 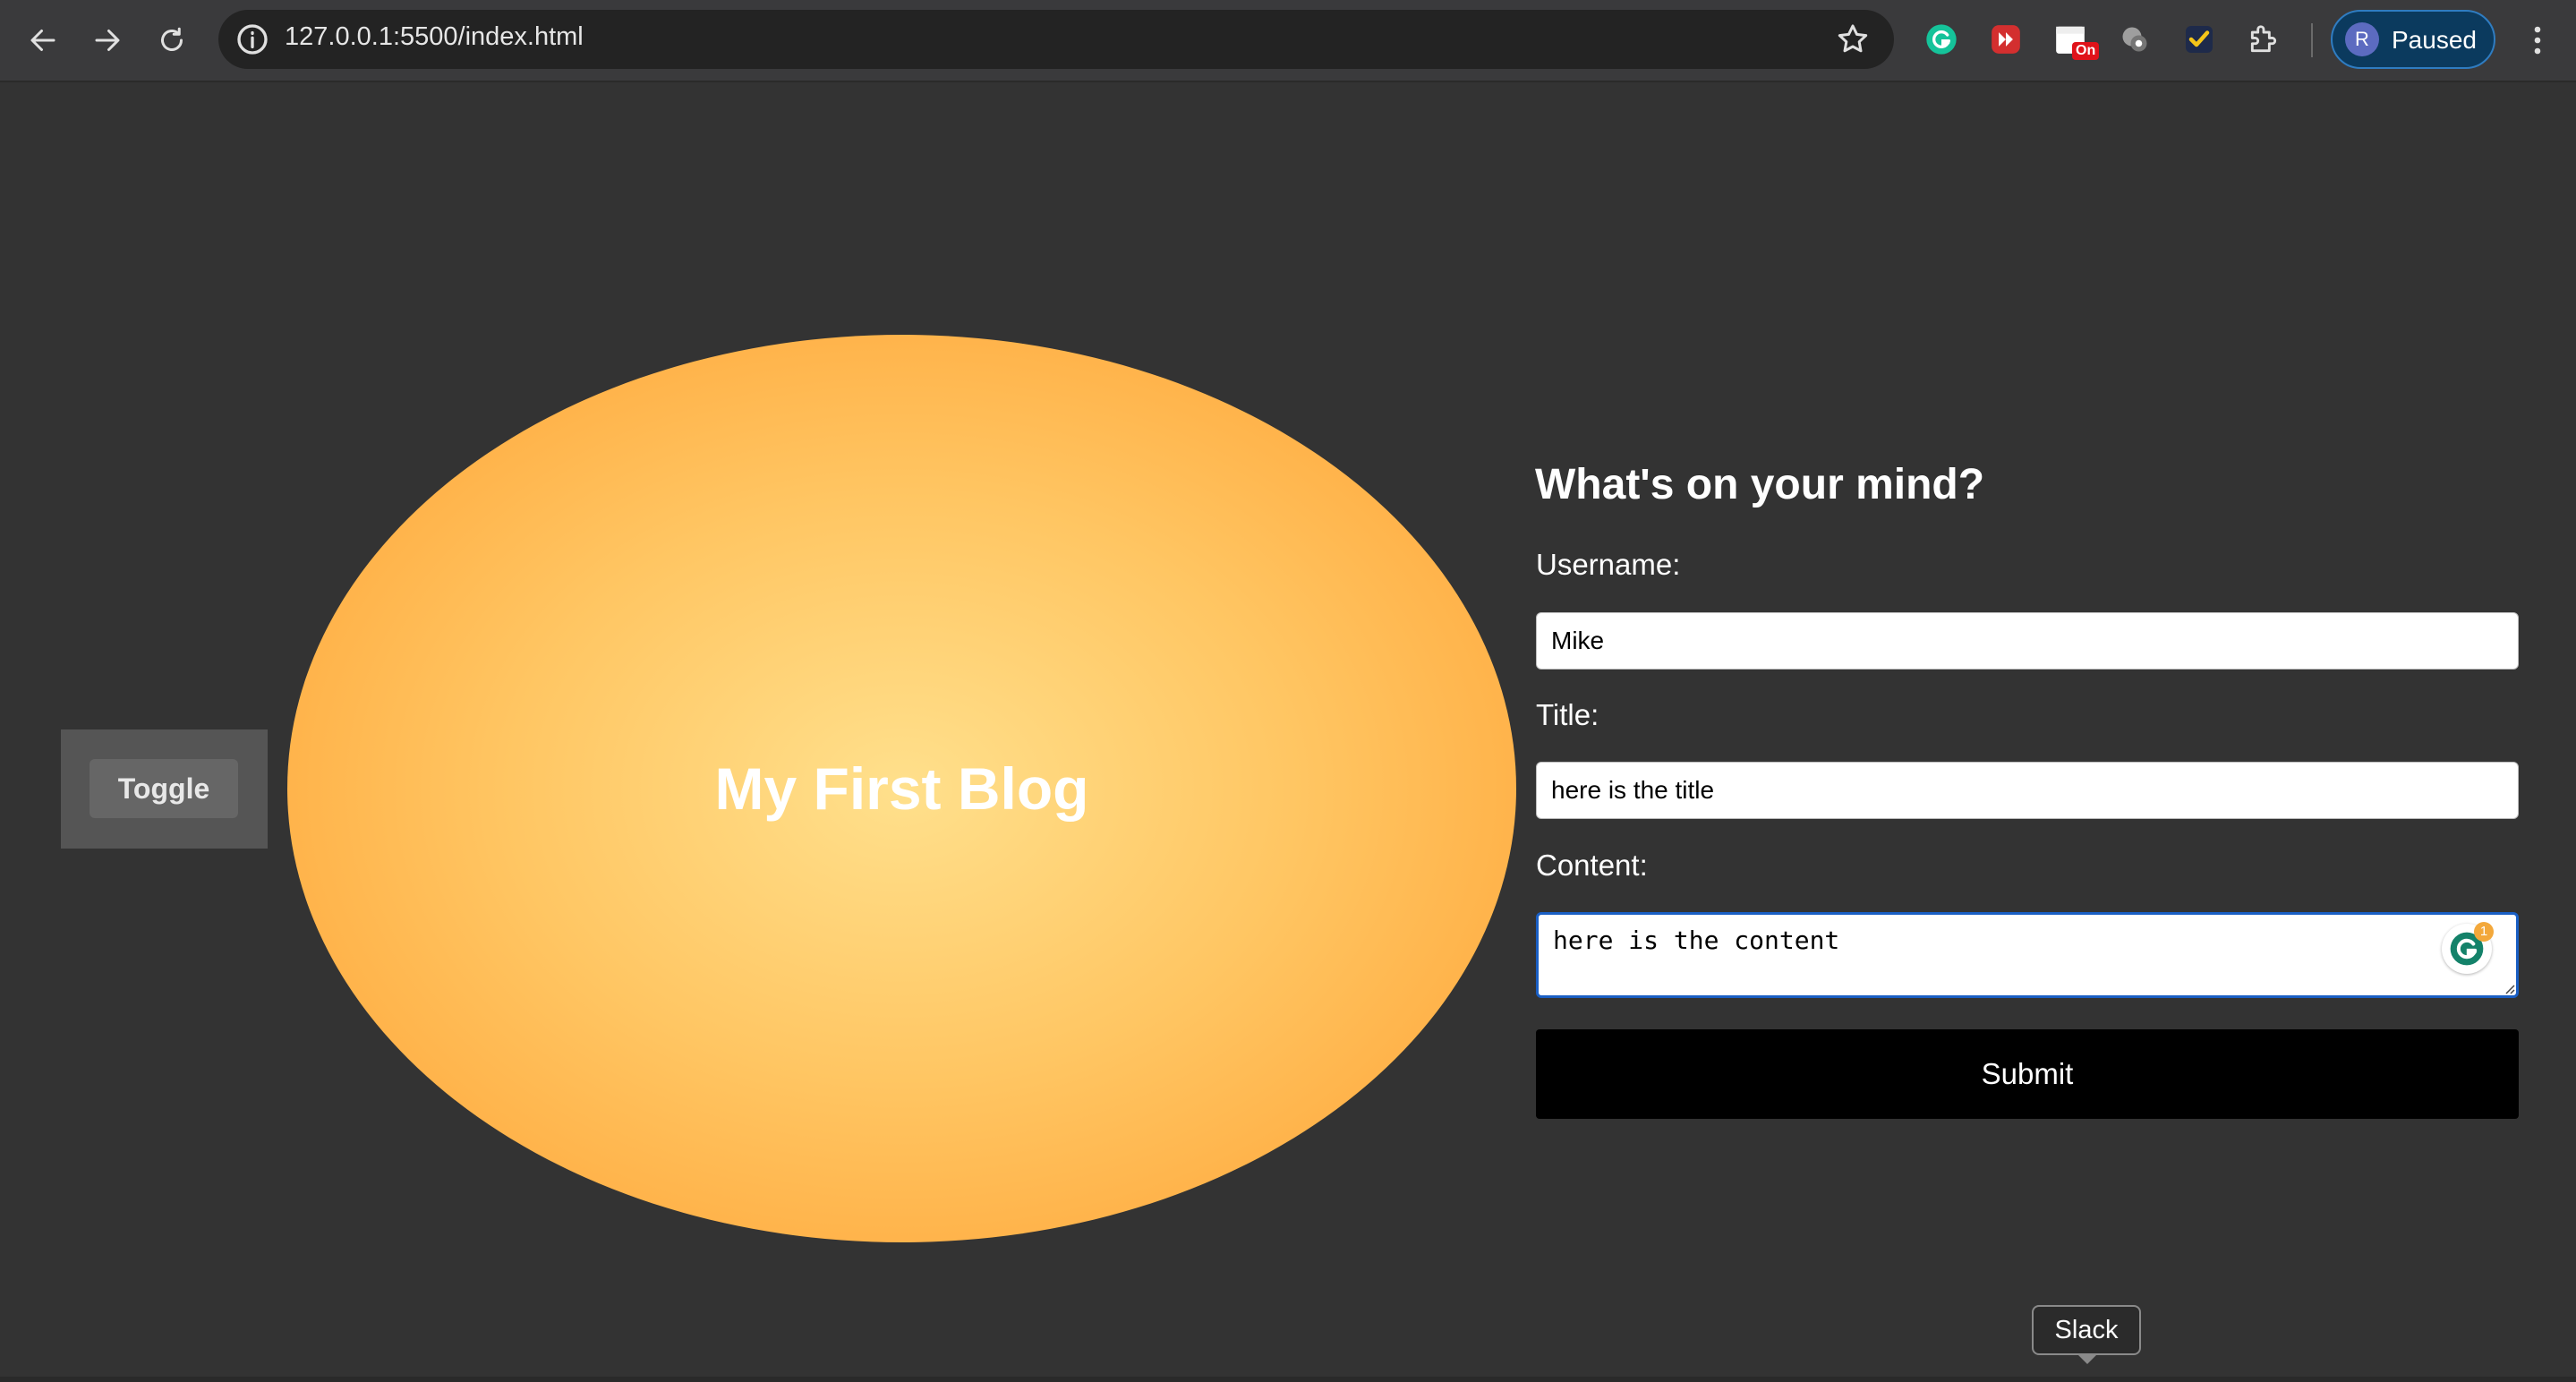 I want to click on forward-button, so click(x=107, y=40).